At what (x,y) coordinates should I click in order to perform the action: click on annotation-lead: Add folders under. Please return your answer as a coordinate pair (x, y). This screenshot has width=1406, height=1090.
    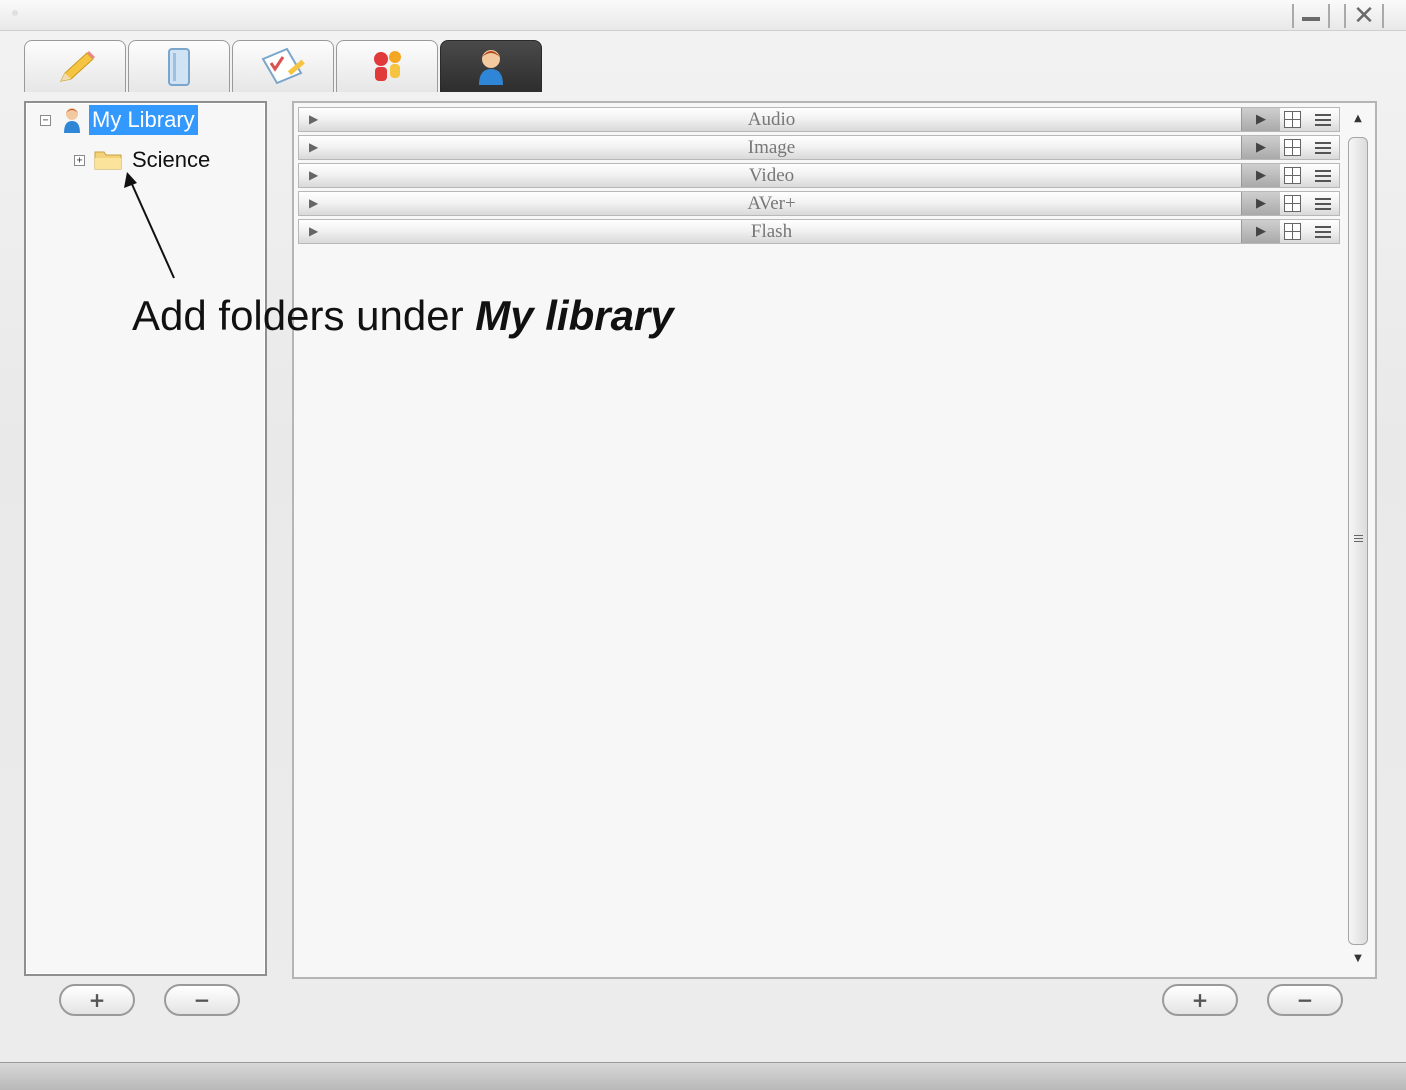
    Looking at the image, I should click on (304, 315).